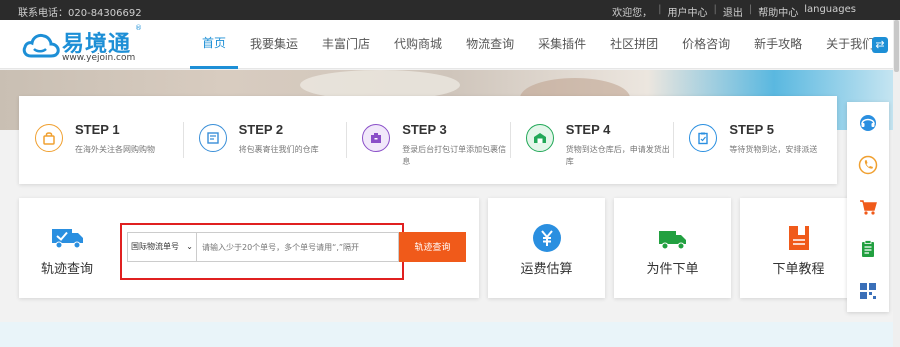 The image size is (900, 347). I want to click on registered-mark: ®, so click(138, 28).